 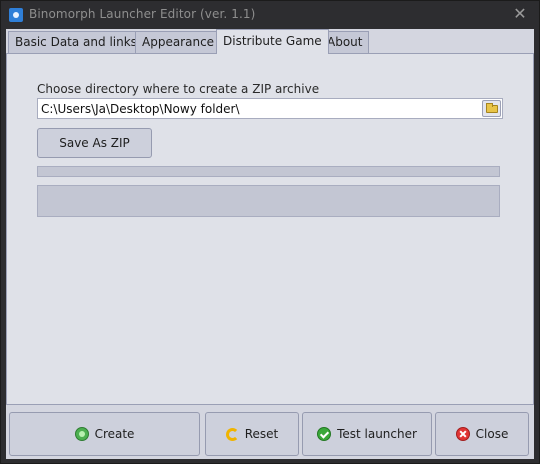 What do you see at coordinates (81, 434) in the screenshot?
I see `create-icon` at bounding box center [81, 434].